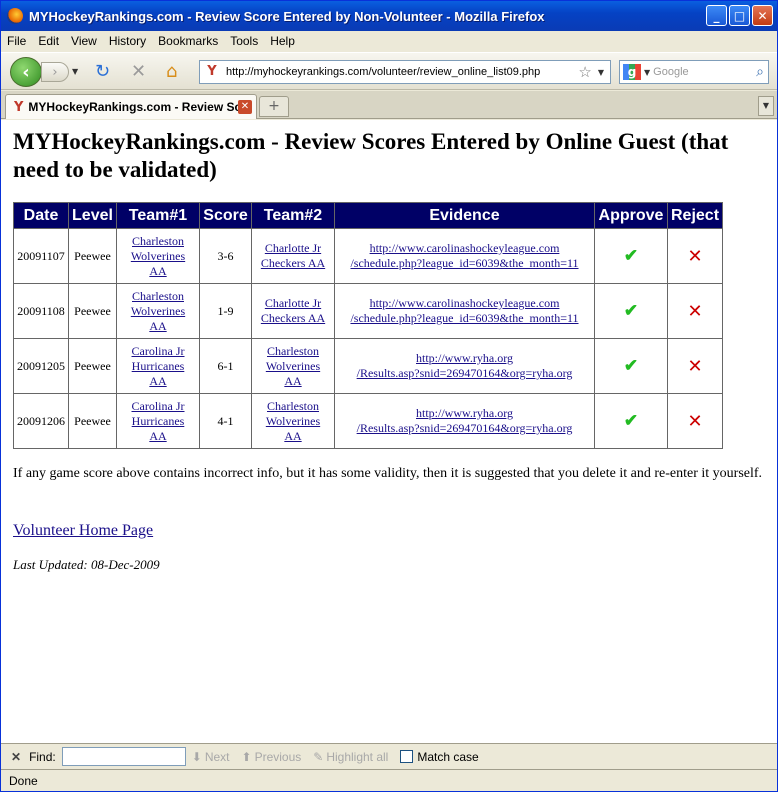 The width and height of the screenshot is (778, 792). Describe the element at coordinates (127, 41) in the screenshot. I see `menu-history: History` at that location.